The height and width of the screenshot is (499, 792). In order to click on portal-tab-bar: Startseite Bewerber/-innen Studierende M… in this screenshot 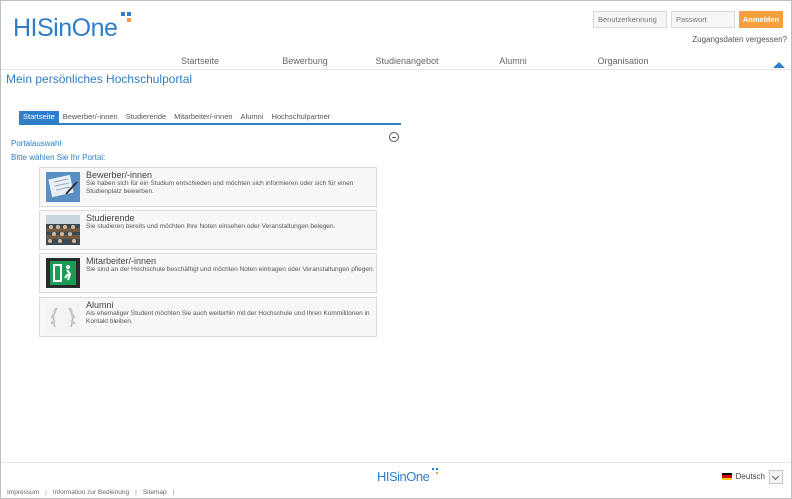, I will do `click(210, 118)`.